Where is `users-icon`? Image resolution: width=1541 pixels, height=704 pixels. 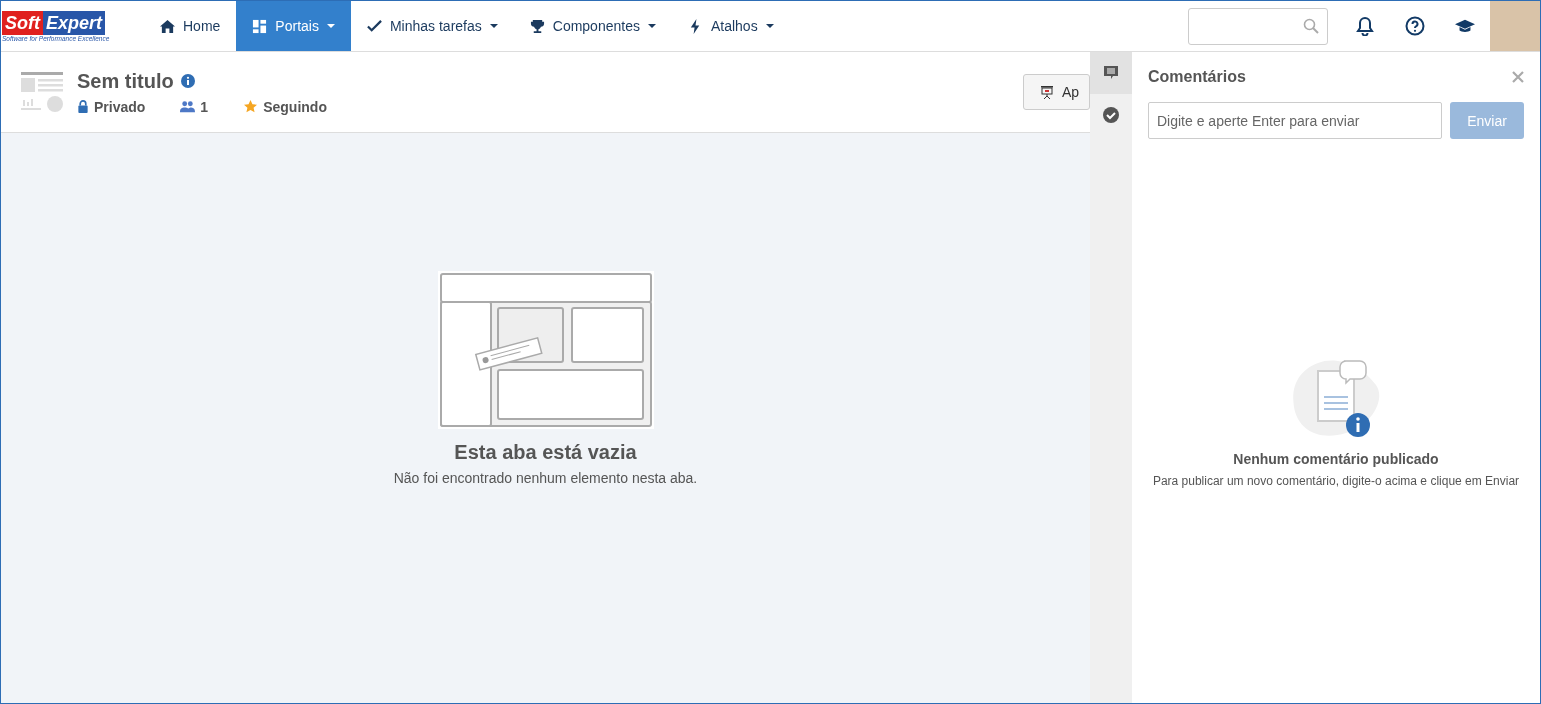
users-icon is located at coordinates (188, 106).